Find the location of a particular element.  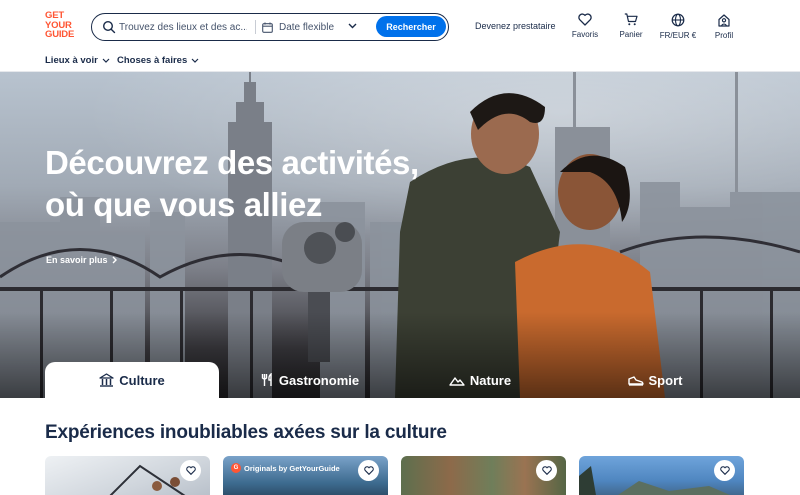

tab-culture-label: Culture is located at coordinates (142, 380).